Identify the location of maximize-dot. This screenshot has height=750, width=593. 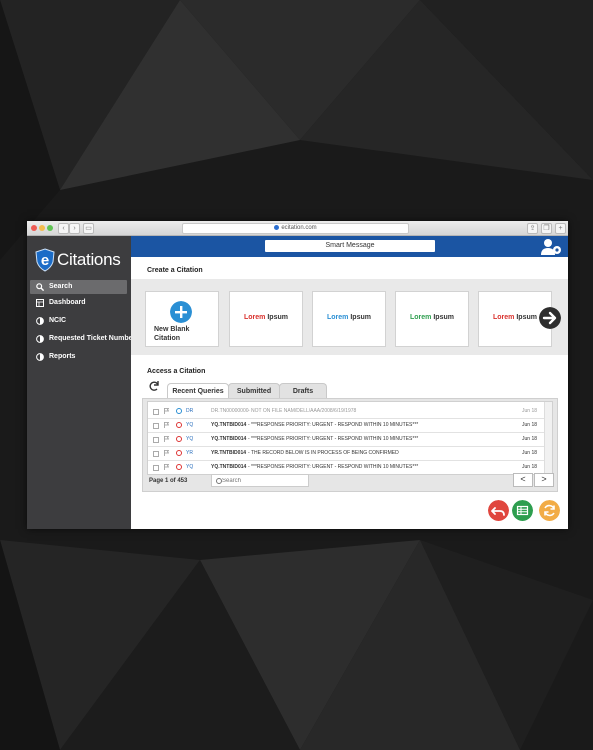
(50, 228).